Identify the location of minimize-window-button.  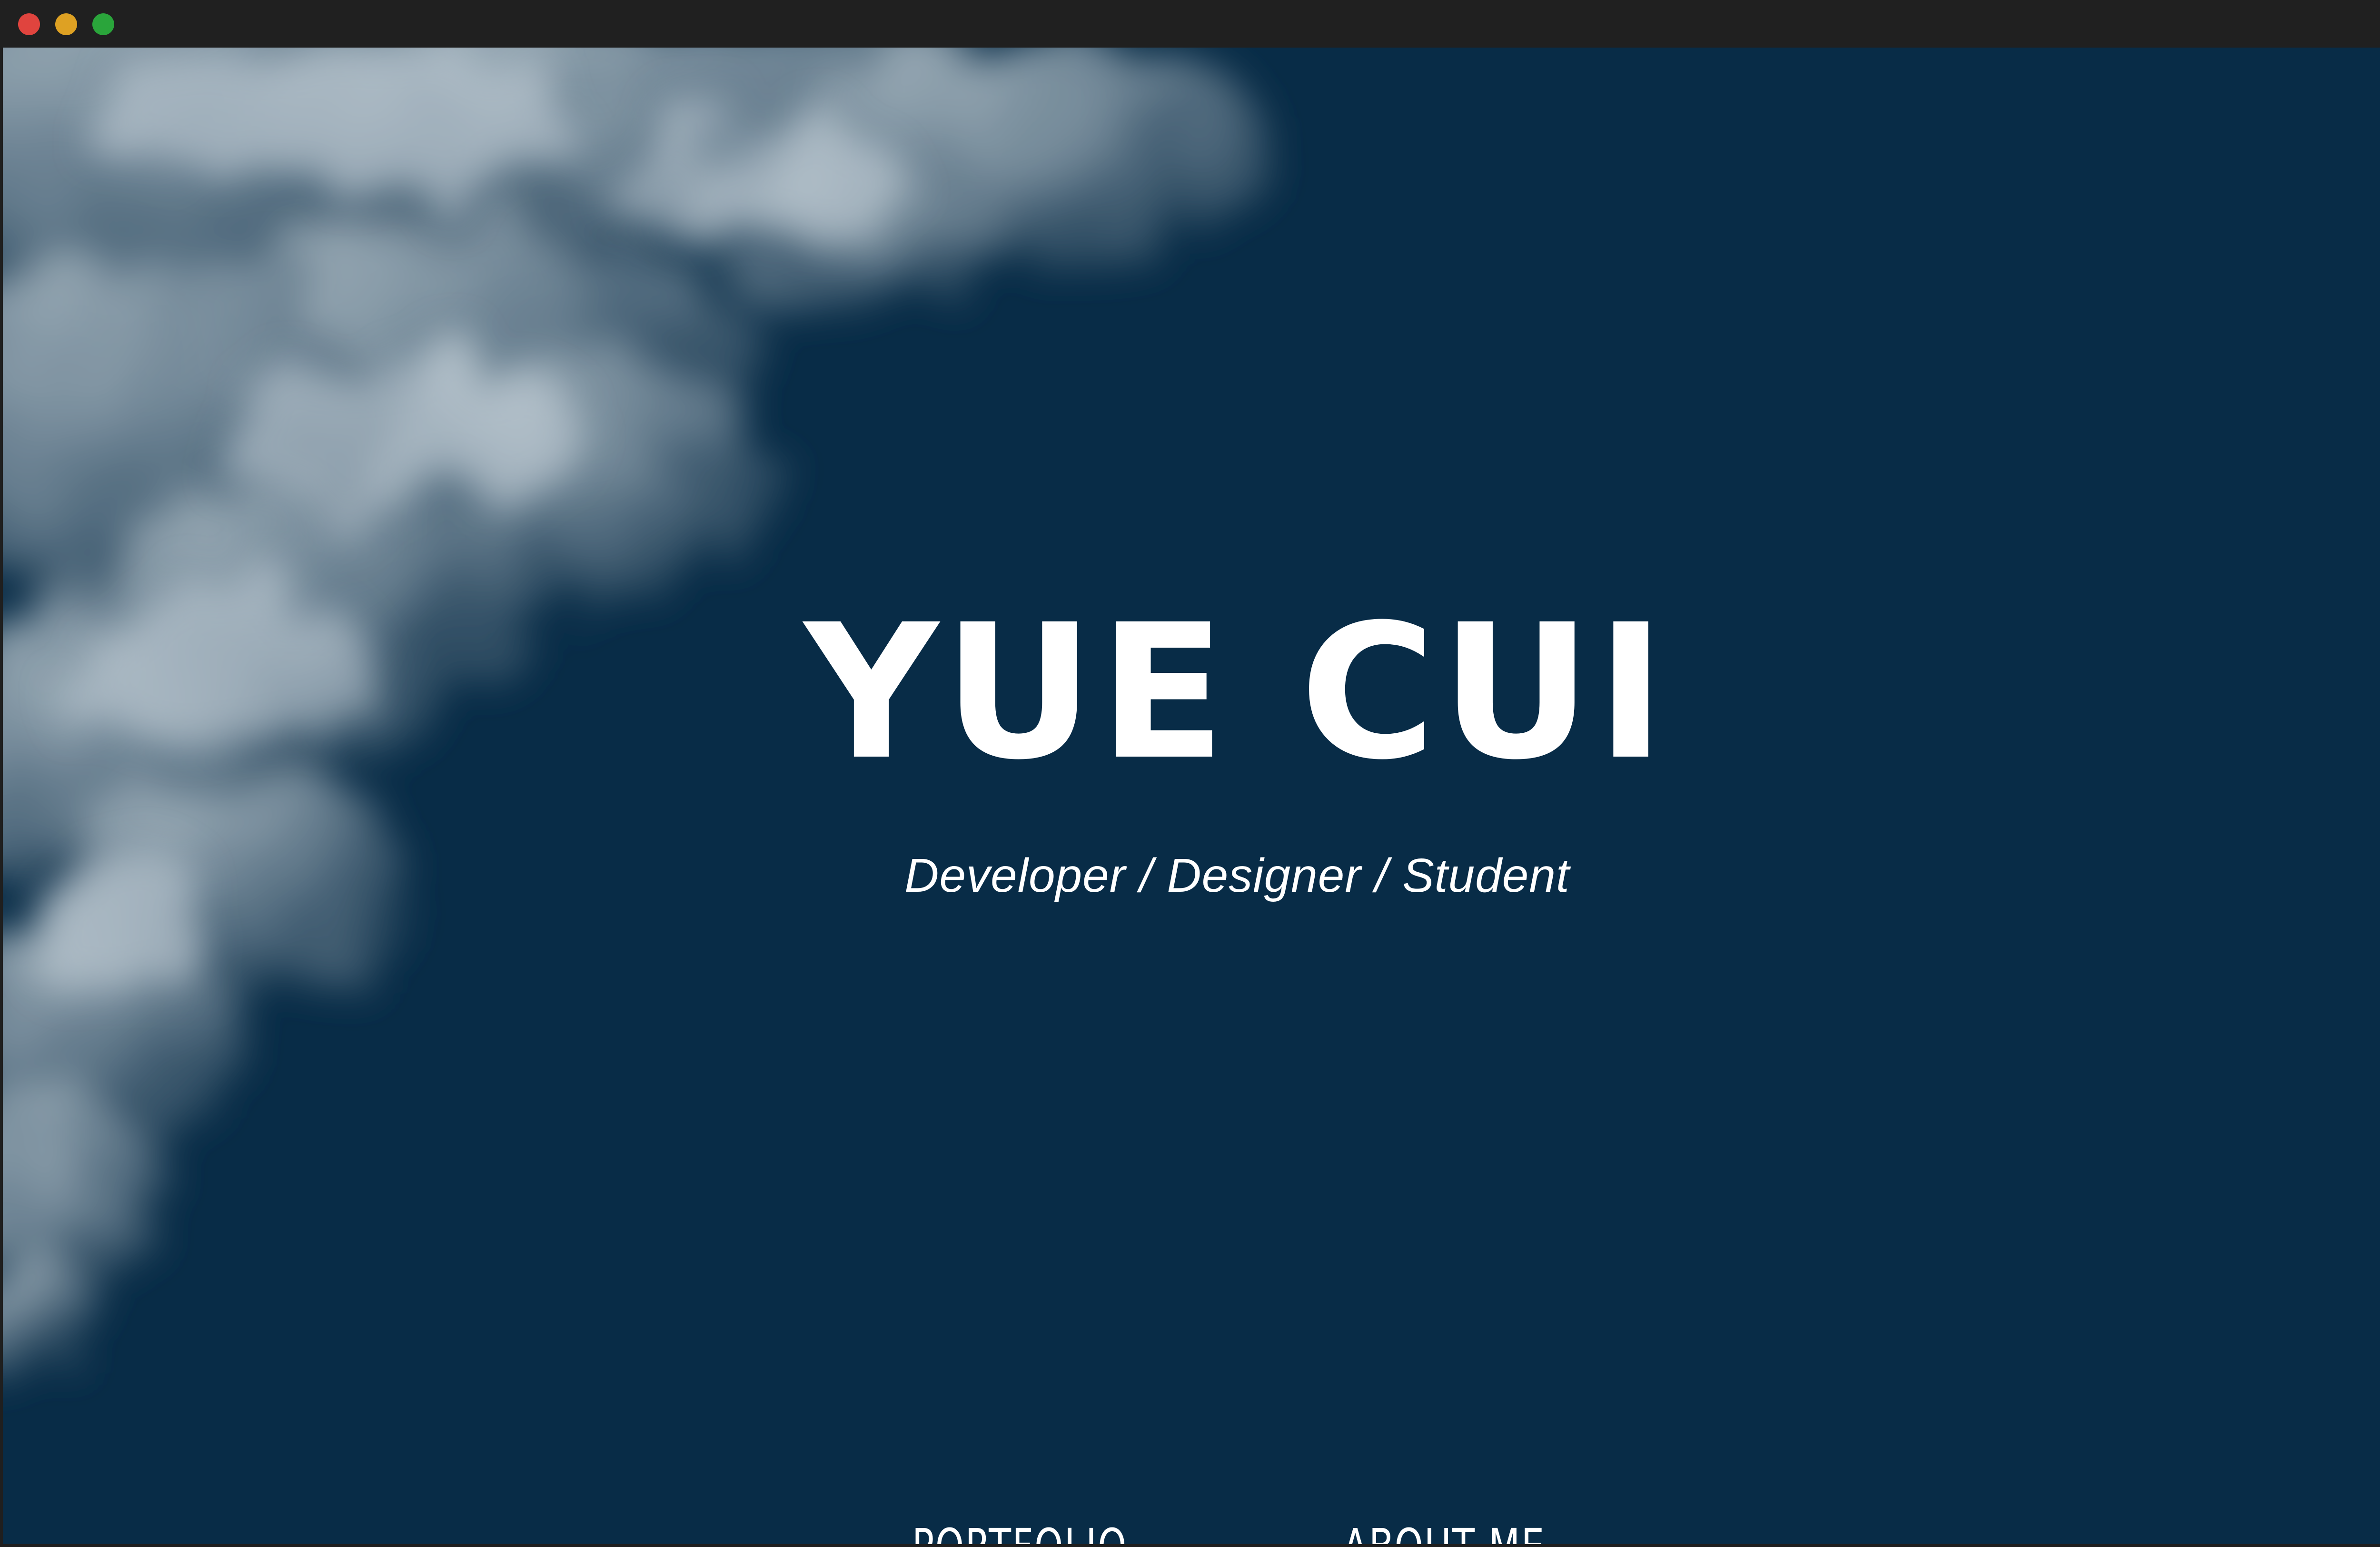
(66, 24).